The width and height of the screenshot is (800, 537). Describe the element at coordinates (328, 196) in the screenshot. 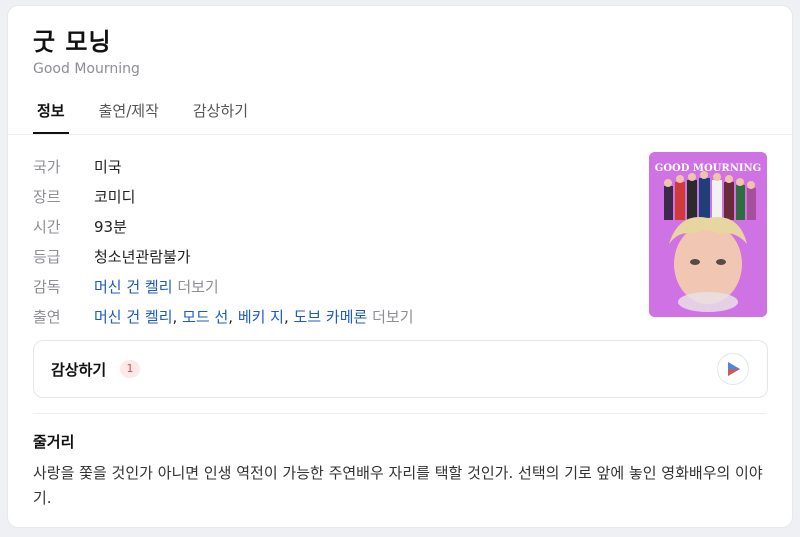

I see `info-row-genre: 장르 코미디` at that location.